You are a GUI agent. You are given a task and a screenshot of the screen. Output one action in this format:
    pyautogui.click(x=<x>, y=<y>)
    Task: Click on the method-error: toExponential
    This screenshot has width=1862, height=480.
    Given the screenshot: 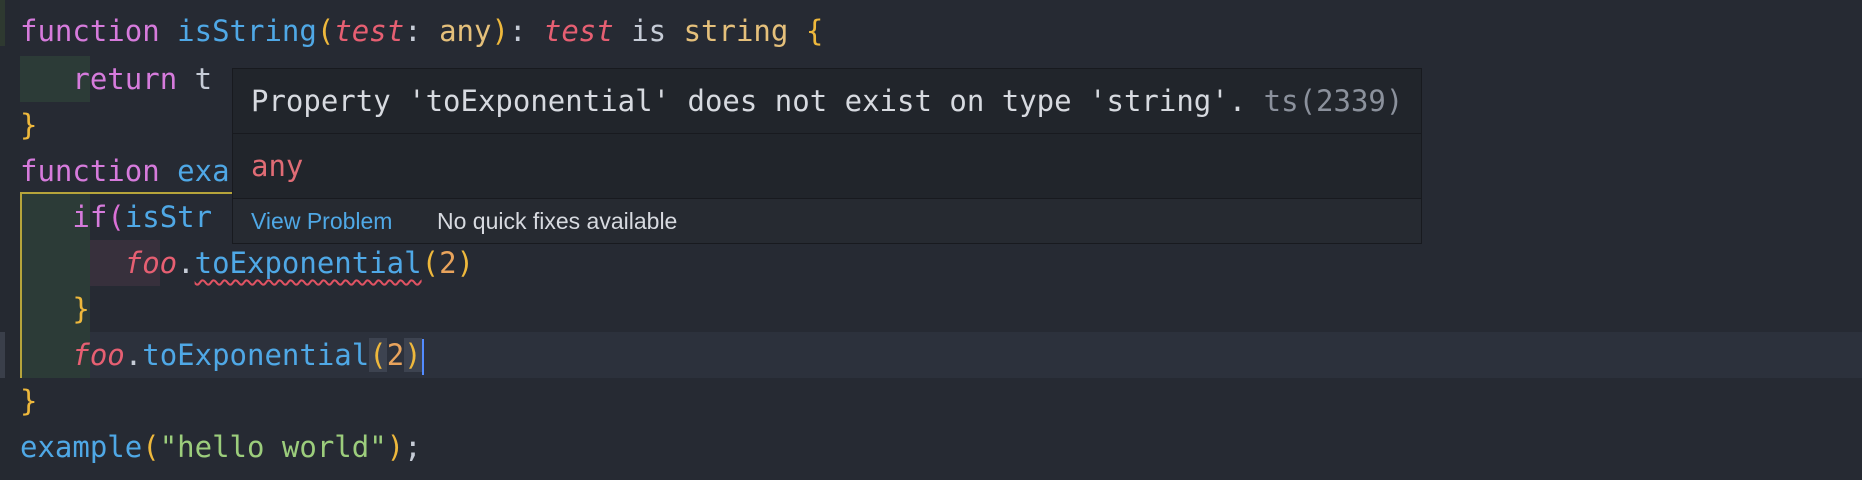 What is the action you would take?
    pyautogui.click(x=308, y=263)
    